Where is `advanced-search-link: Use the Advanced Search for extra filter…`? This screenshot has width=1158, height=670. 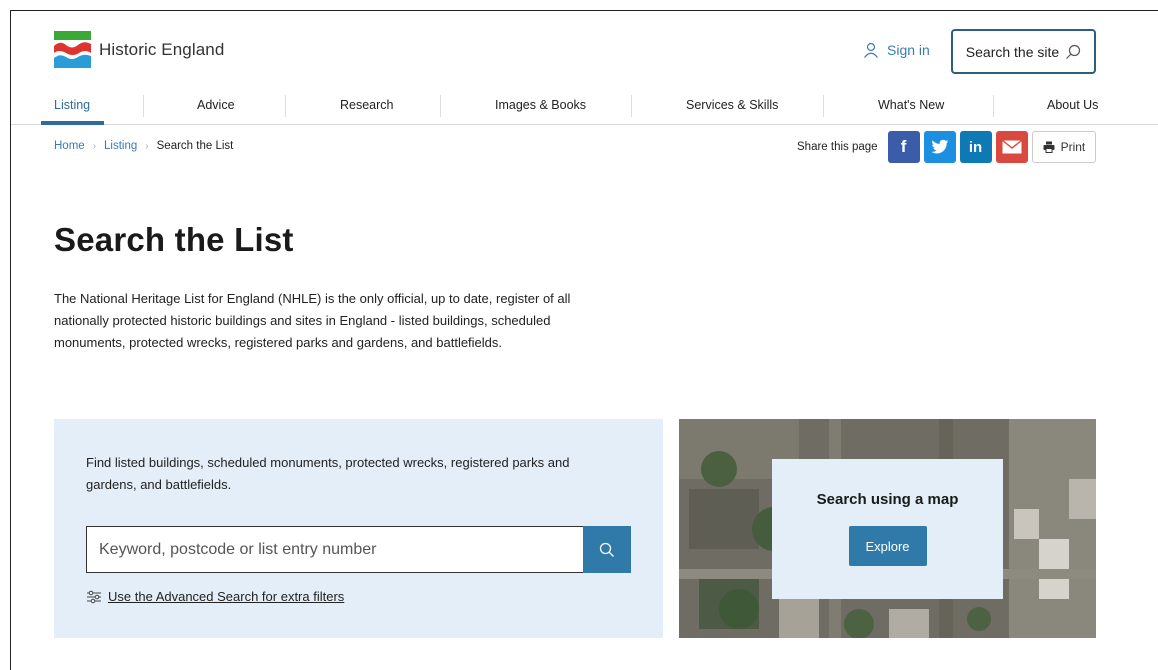
advanced-search-link: Use the Advanced Search for extra filter… is located at coordinates (215, 596).